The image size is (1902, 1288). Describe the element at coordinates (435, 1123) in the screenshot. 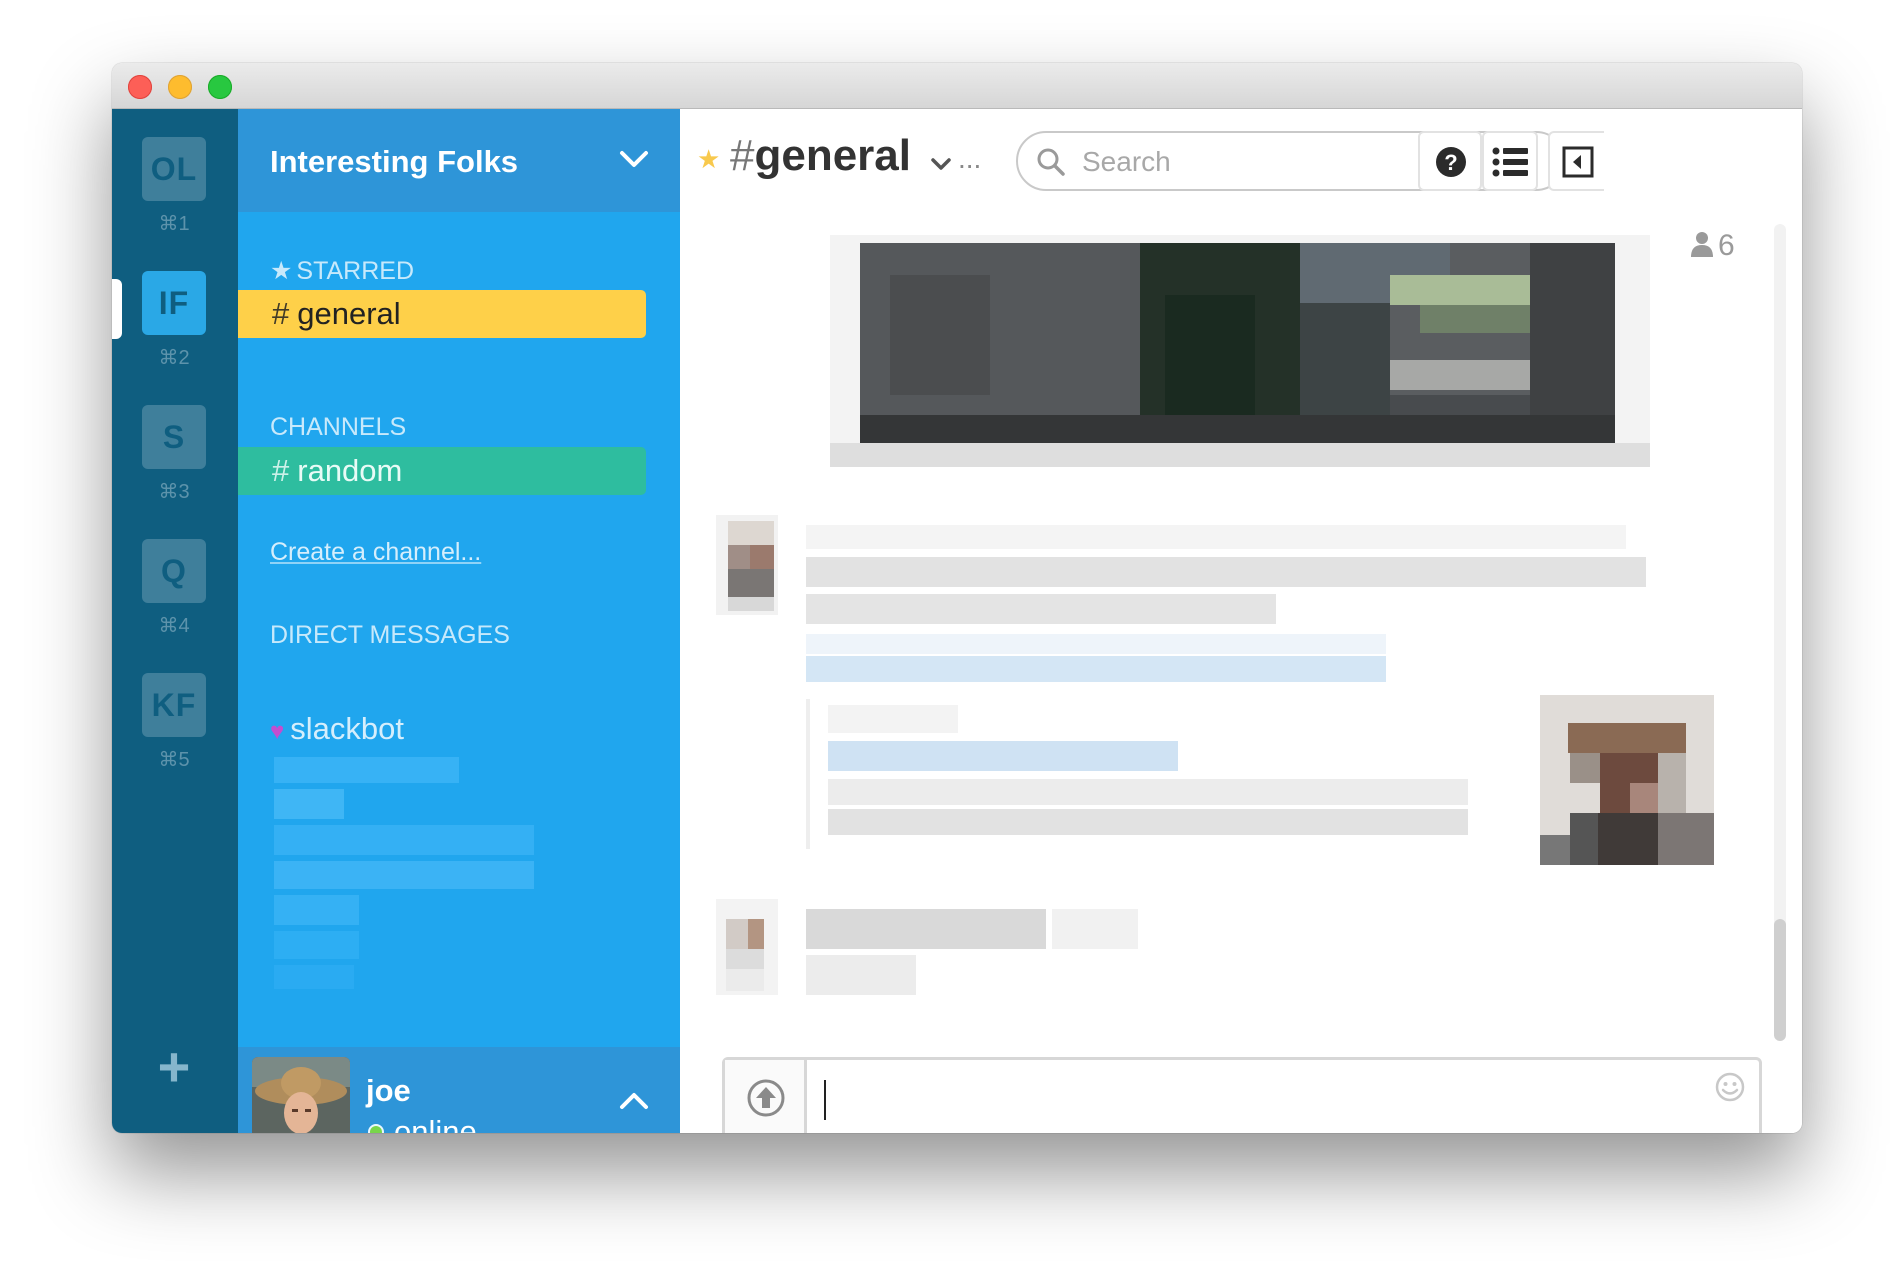

I see `presence-status: online` at that location.